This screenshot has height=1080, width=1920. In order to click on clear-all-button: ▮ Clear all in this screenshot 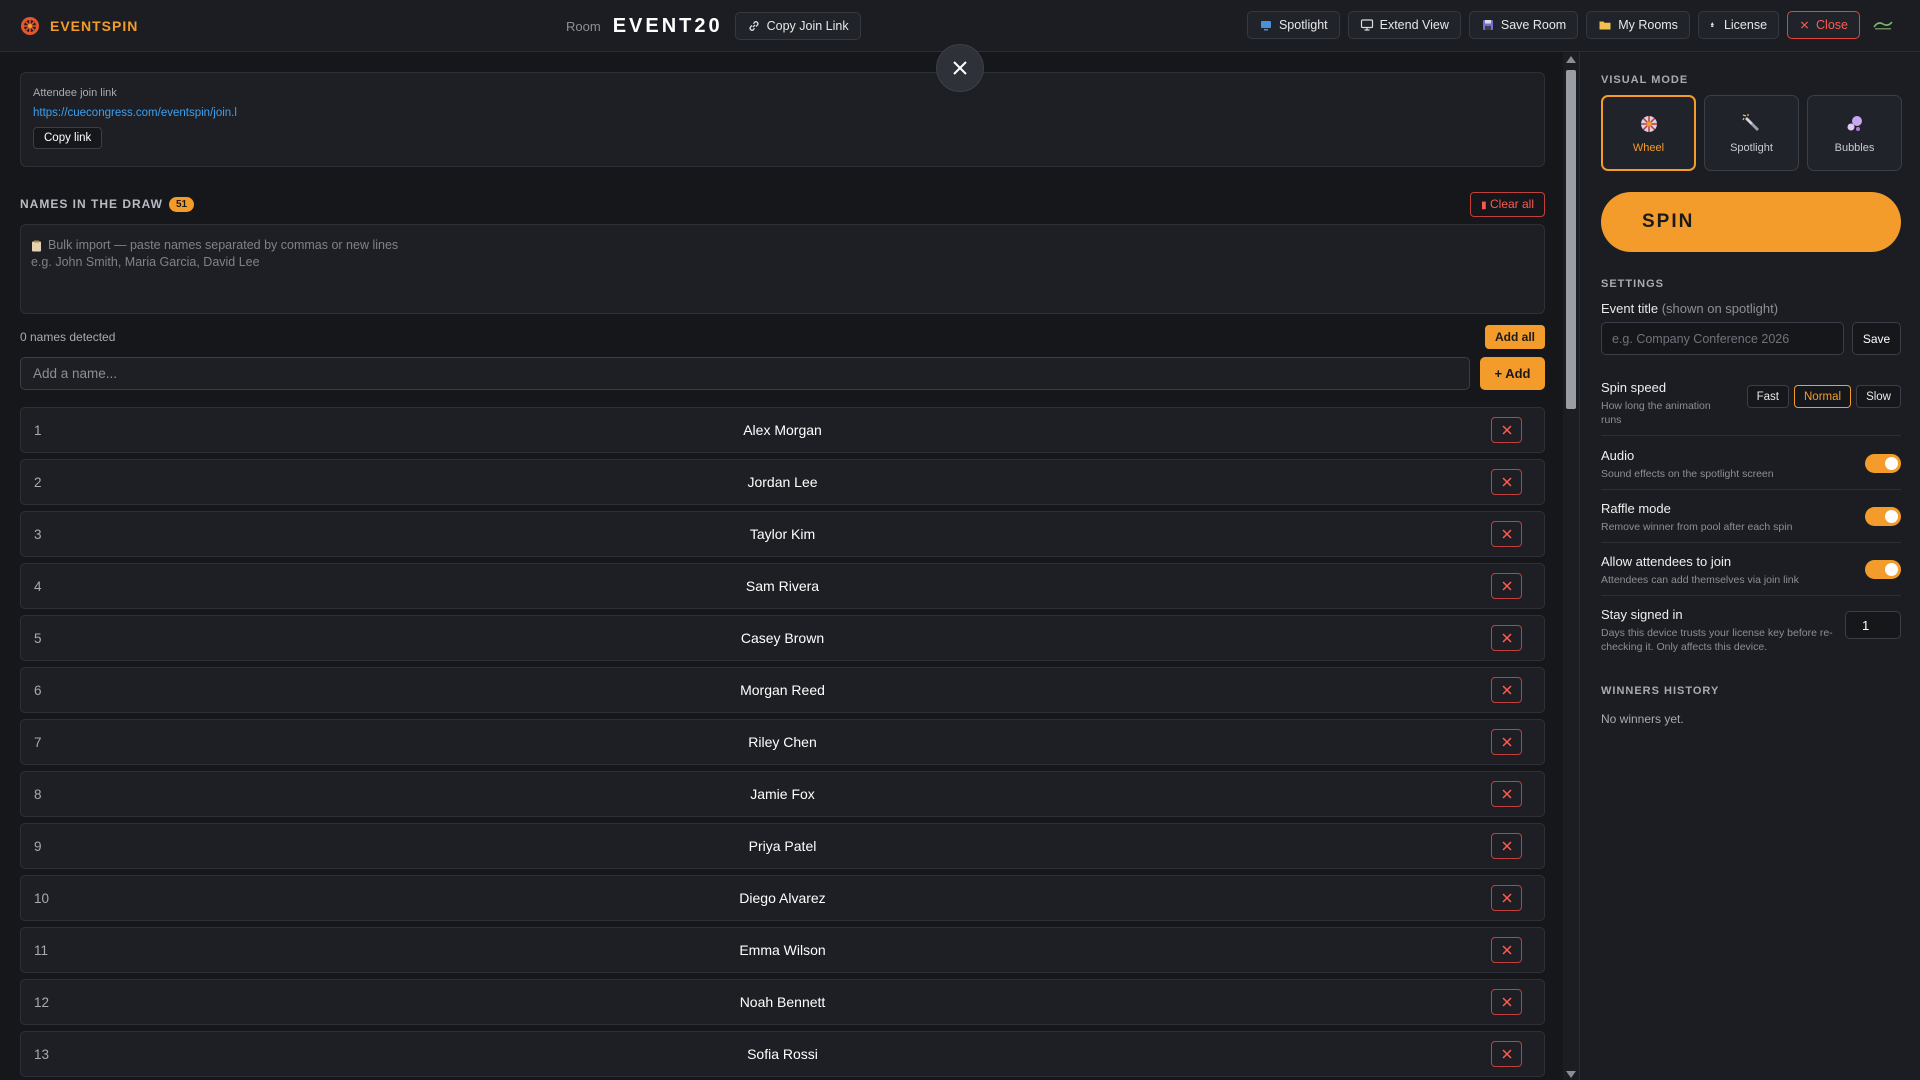, I will do `click(1507, 204)`.